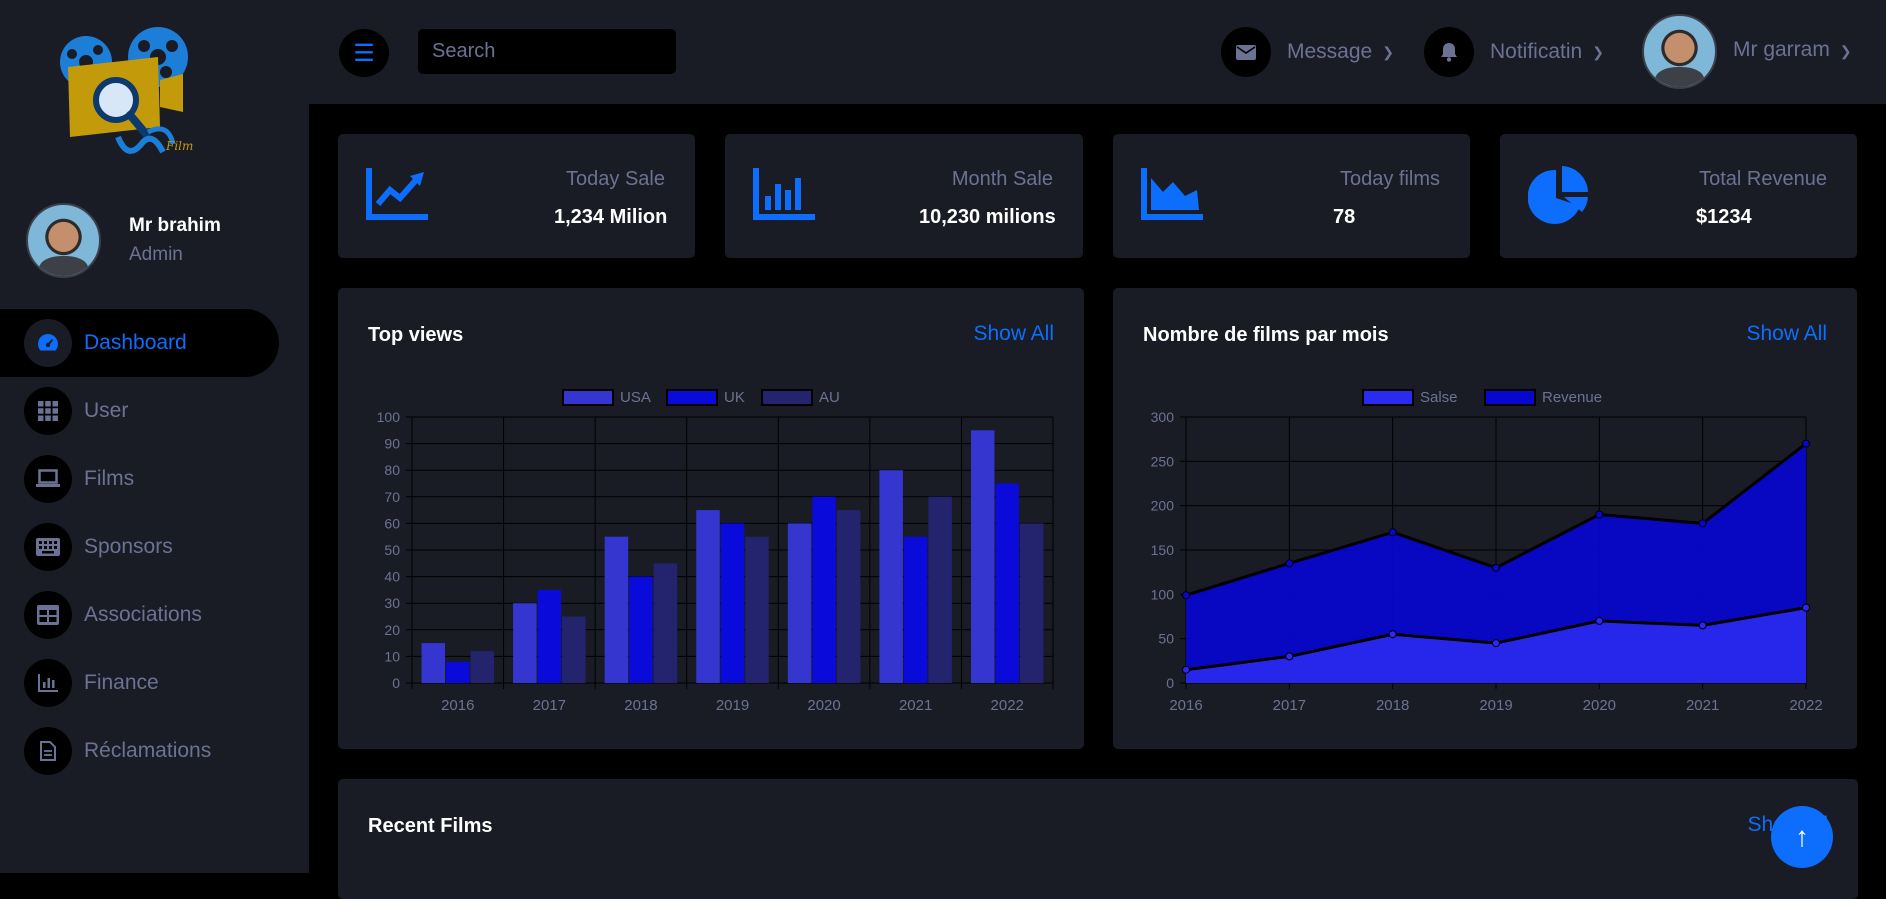 This screenshot has width=1886, height=899. What do you see at coordinates (1763, 179) in the screenshot?
I see `stat-title: Total Revenue` at bounding box center [1763, 179].